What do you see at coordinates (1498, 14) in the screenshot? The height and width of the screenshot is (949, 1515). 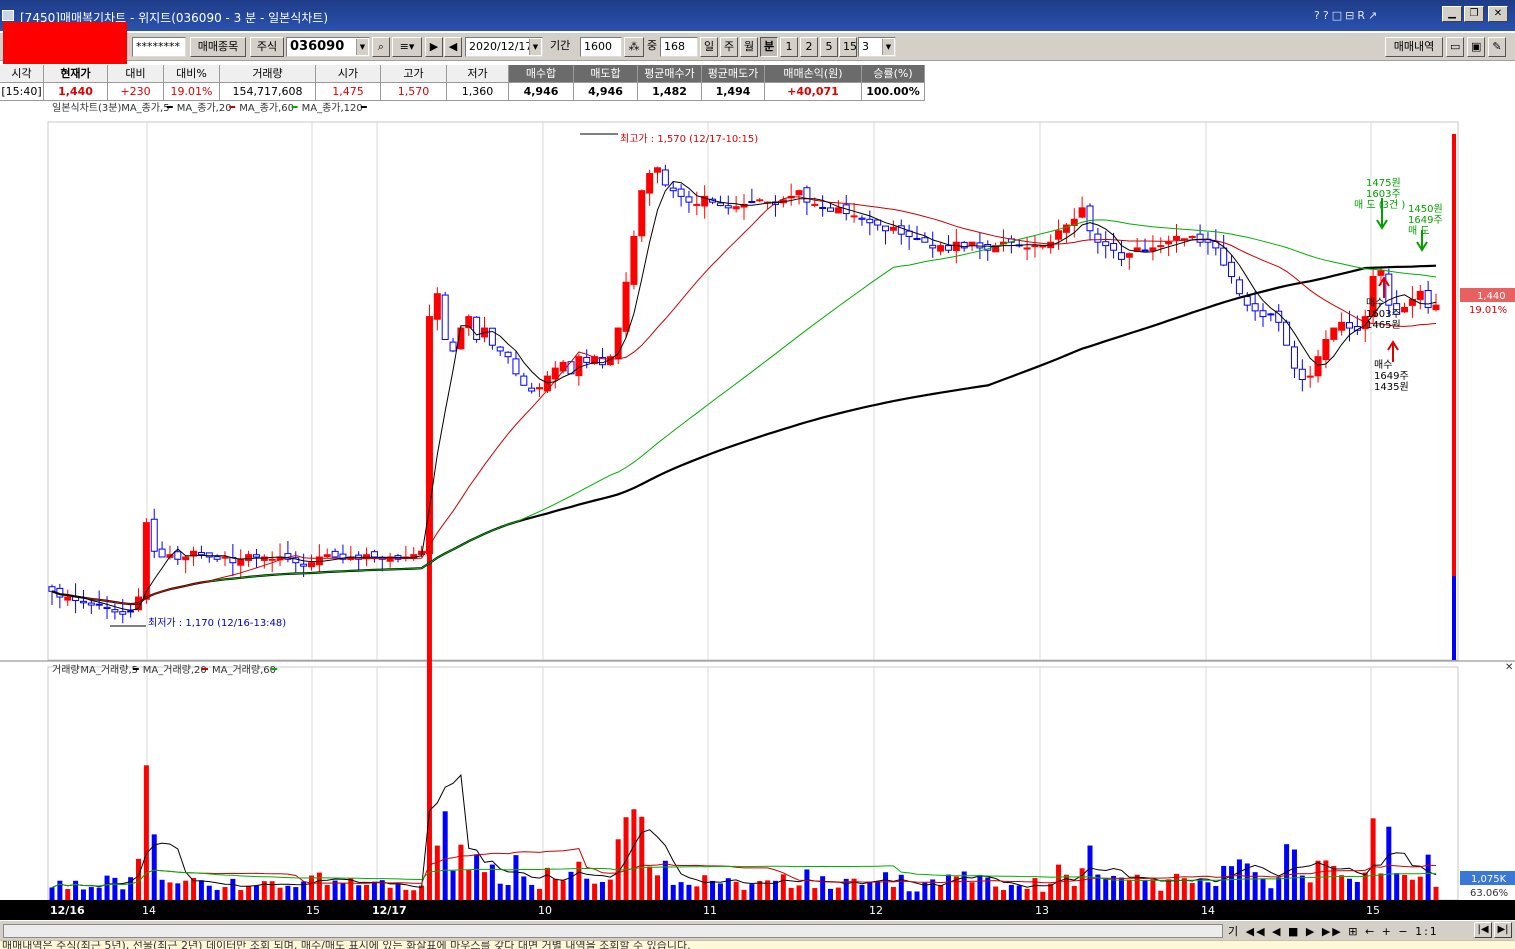 I see `close-button: ✕` at bounding box center [1498, 14].